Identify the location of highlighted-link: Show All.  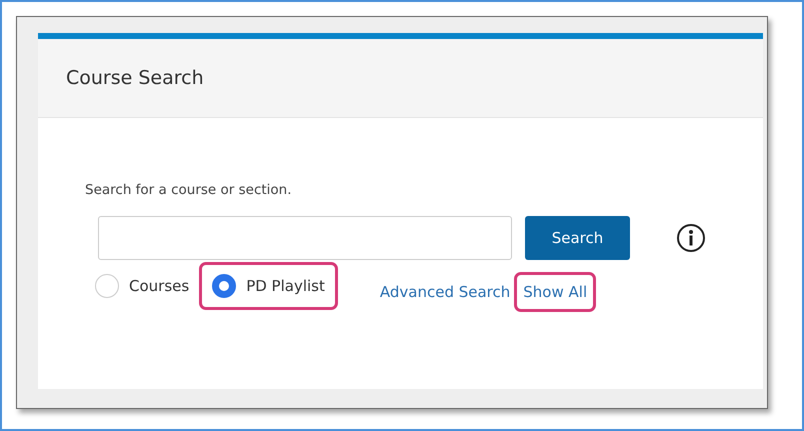
(555, 292).